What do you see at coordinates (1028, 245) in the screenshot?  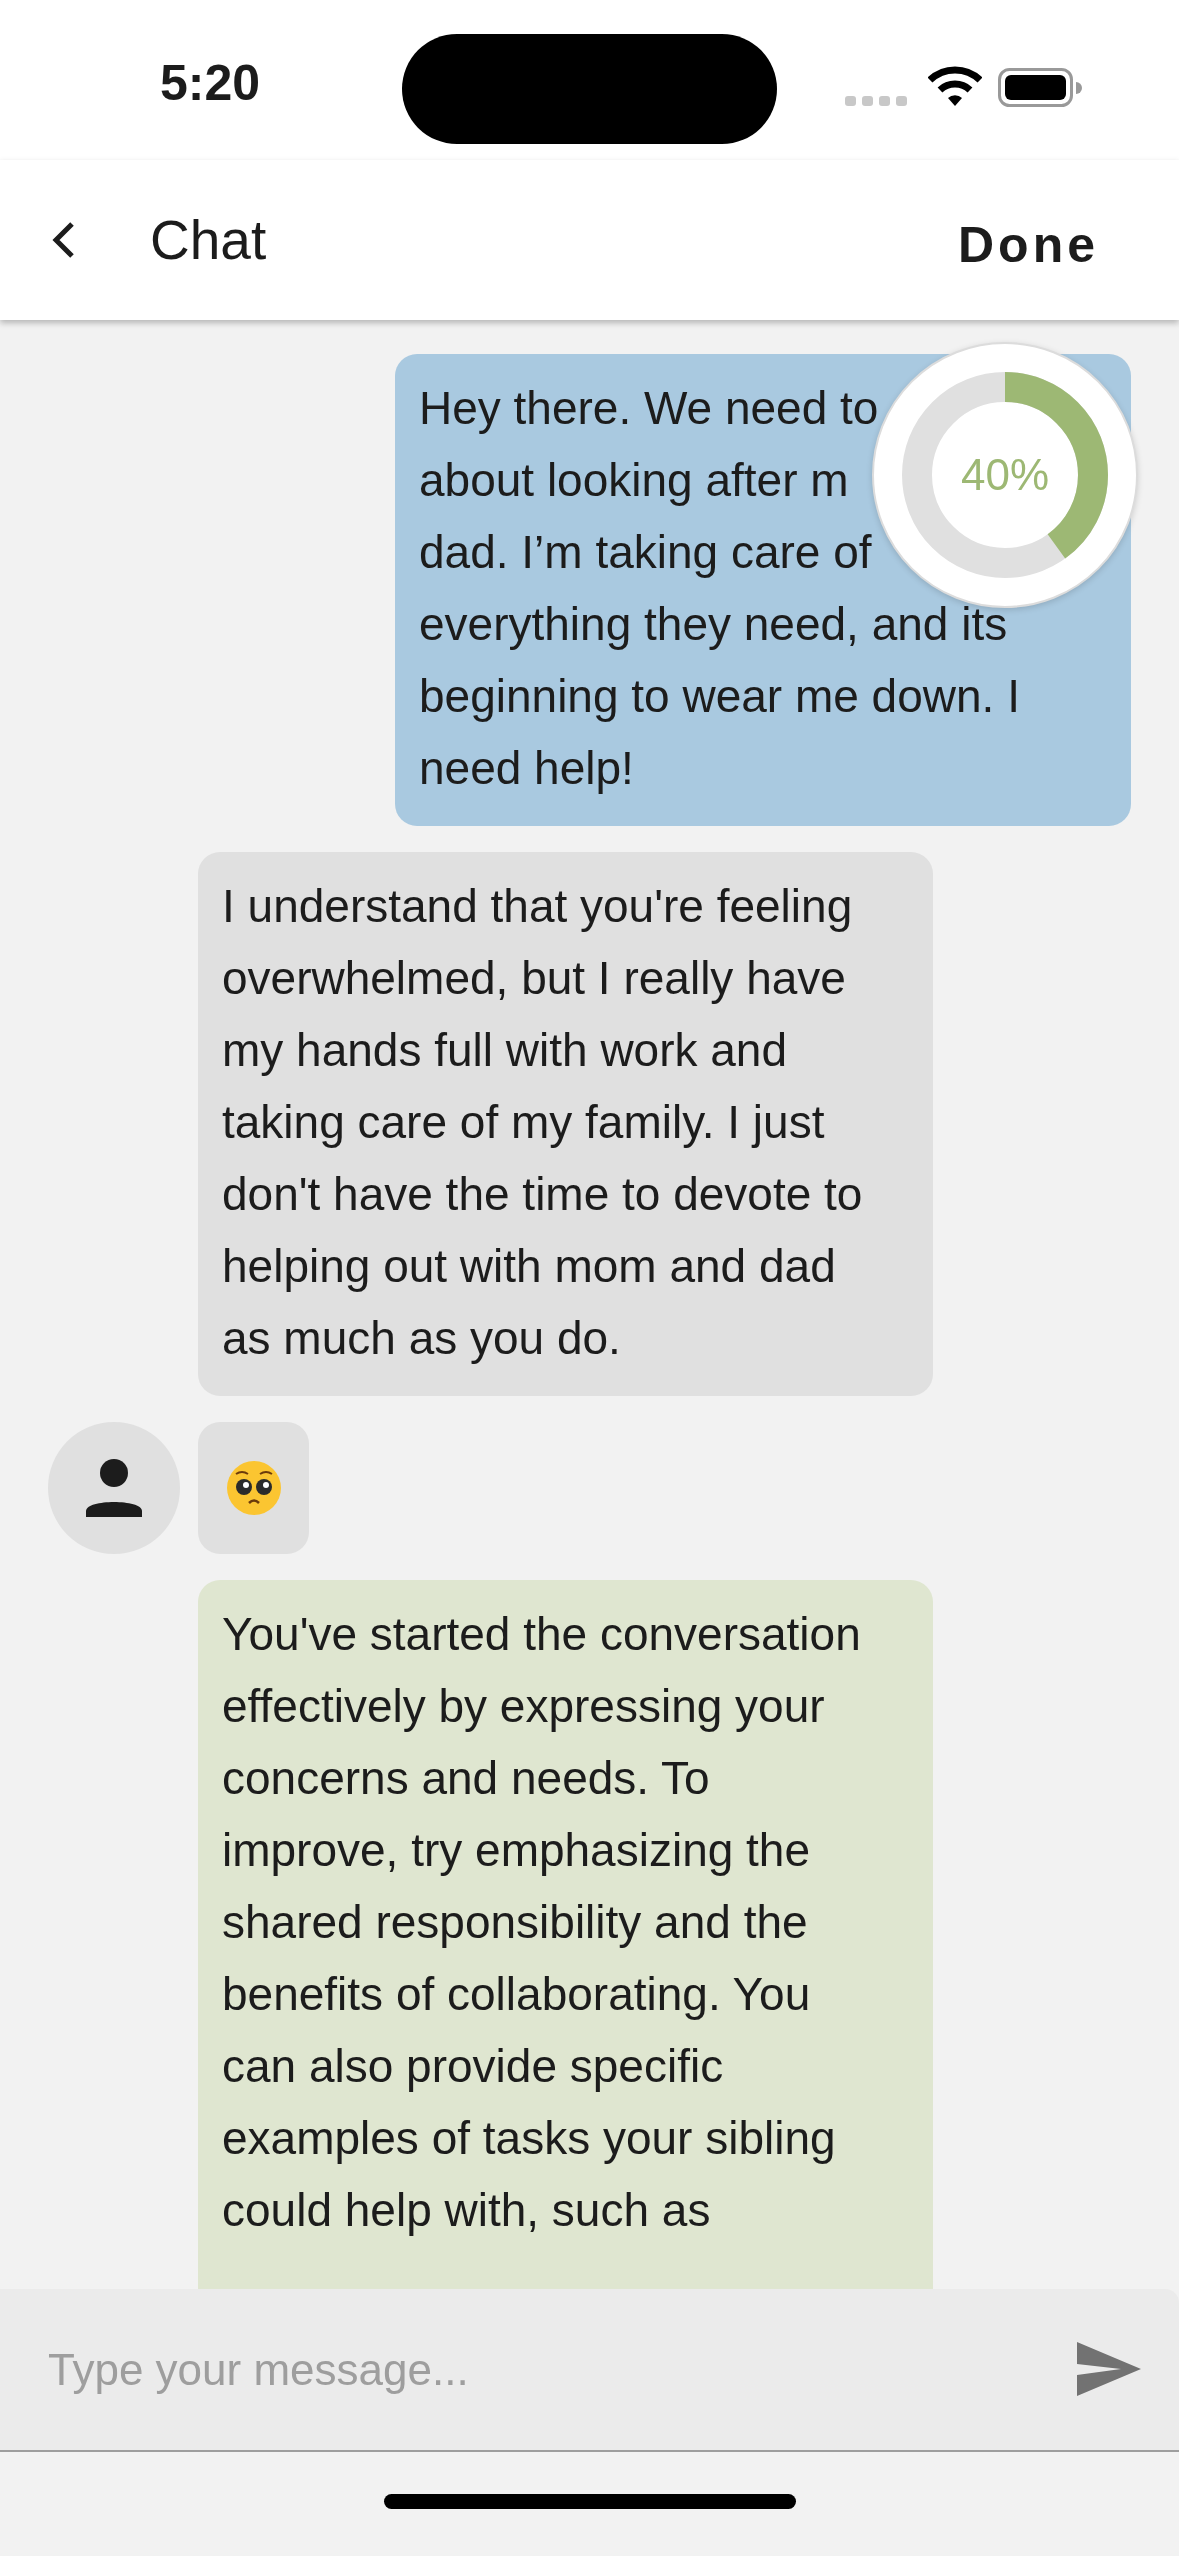 I see `done-button: Done` at bounding box center [1028, 245].